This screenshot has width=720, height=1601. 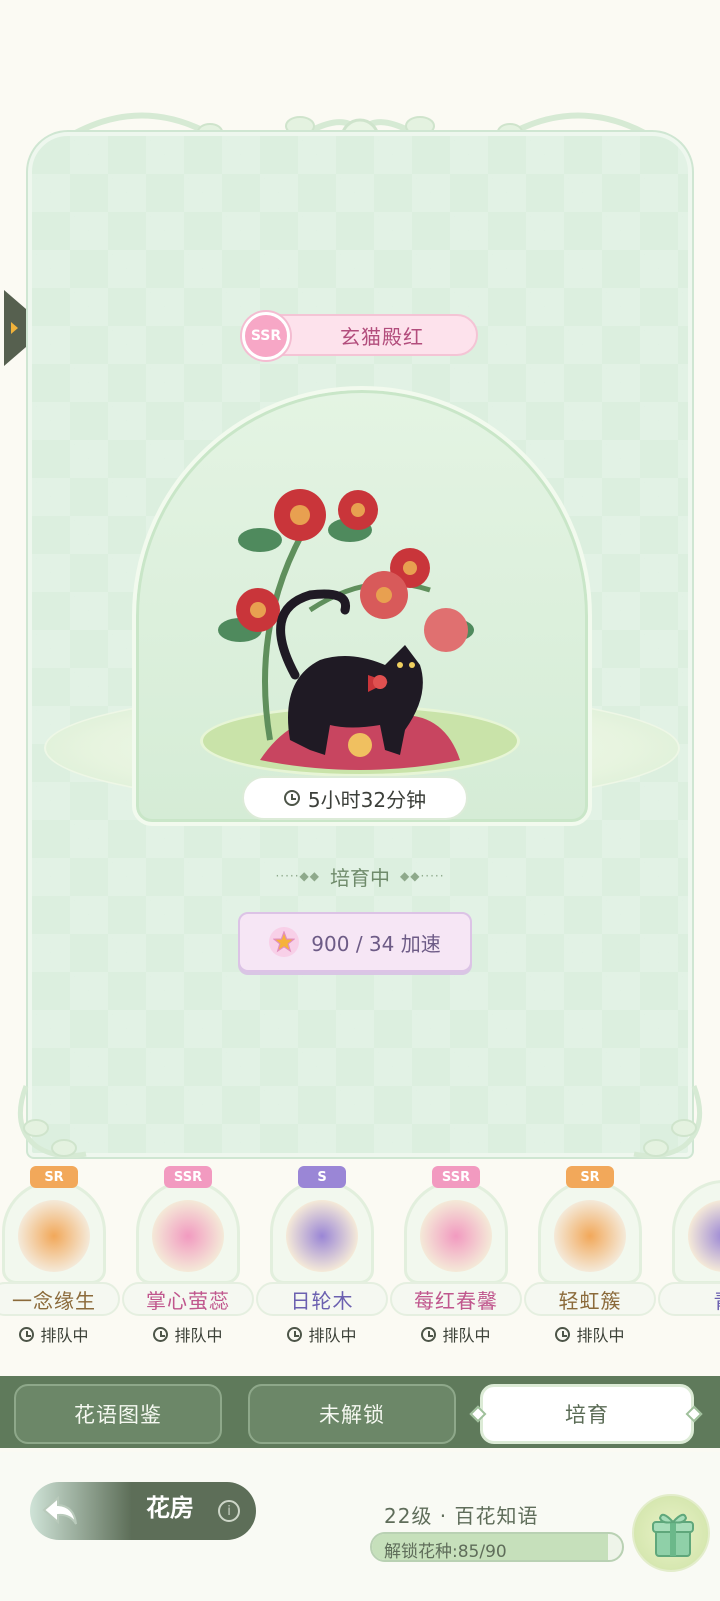 I want to click on rarity-badge: S, so click(x=322, y=1177).